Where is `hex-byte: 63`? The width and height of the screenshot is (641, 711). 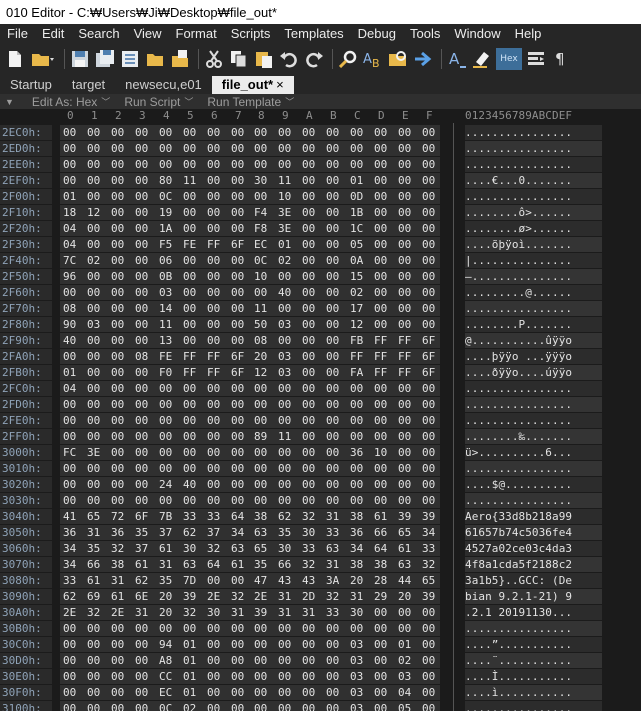 hex-byte: 63 is located at coordinates (265, 532).